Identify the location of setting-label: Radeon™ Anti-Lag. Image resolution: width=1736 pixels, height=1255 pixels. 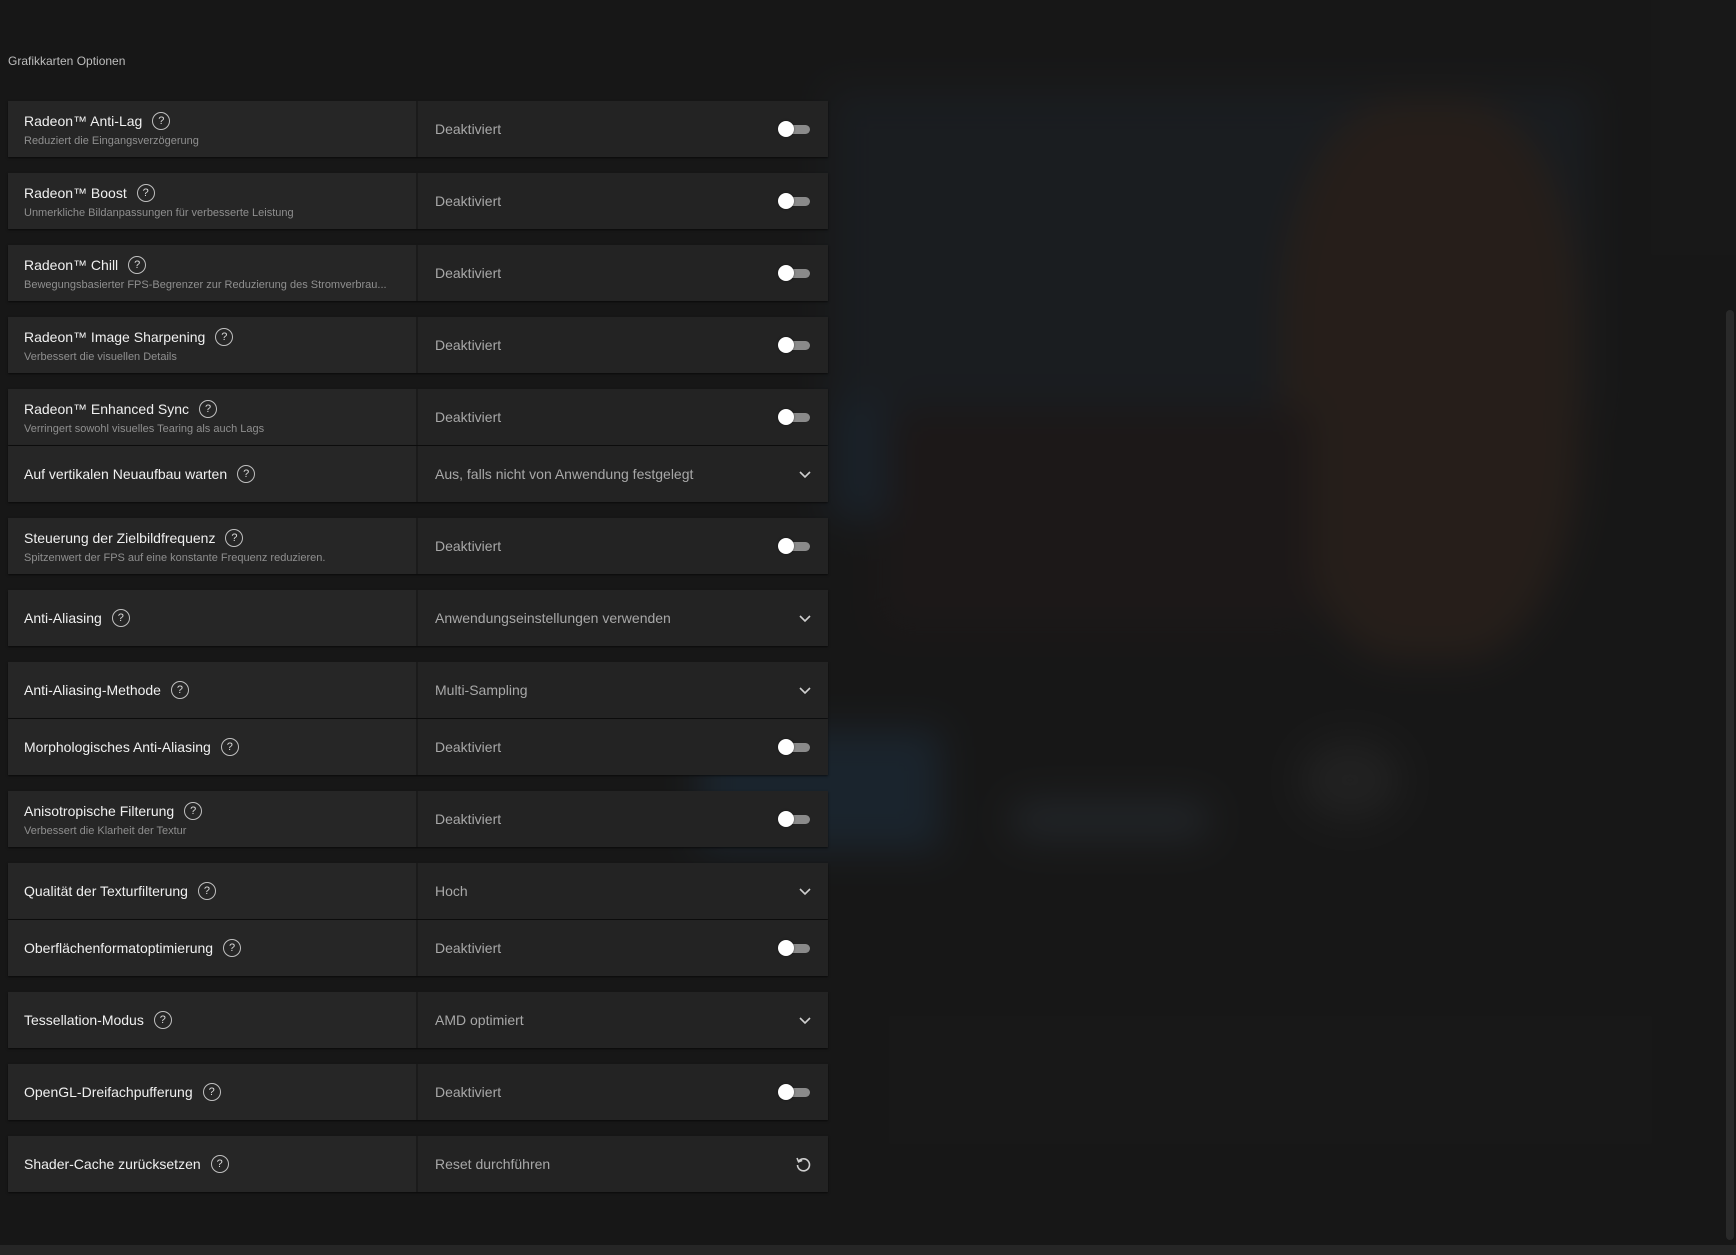
(83, 120).